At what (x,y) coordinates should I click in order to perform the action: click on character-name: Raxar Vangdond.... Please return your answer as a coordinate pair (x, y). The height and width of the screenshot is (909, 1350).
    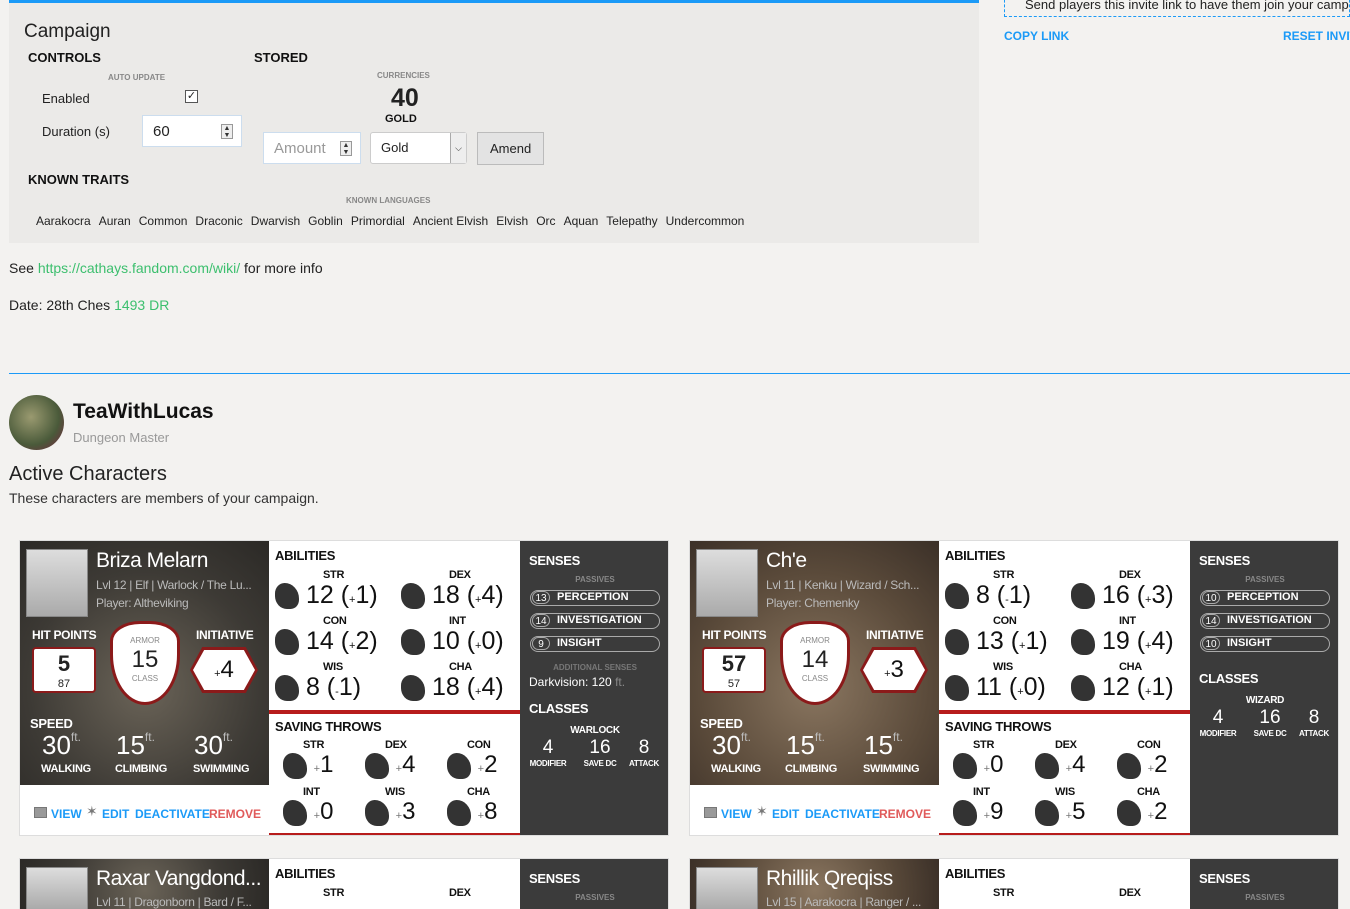
    Looking at the image, I should click on (179, 879).